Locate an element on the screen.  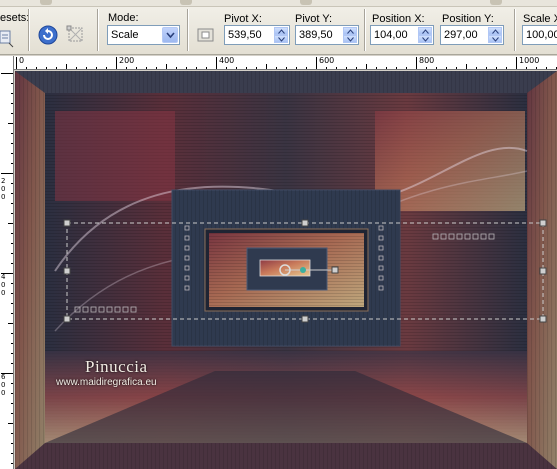
mode-select: Scale is located at coordinates (143, 35).